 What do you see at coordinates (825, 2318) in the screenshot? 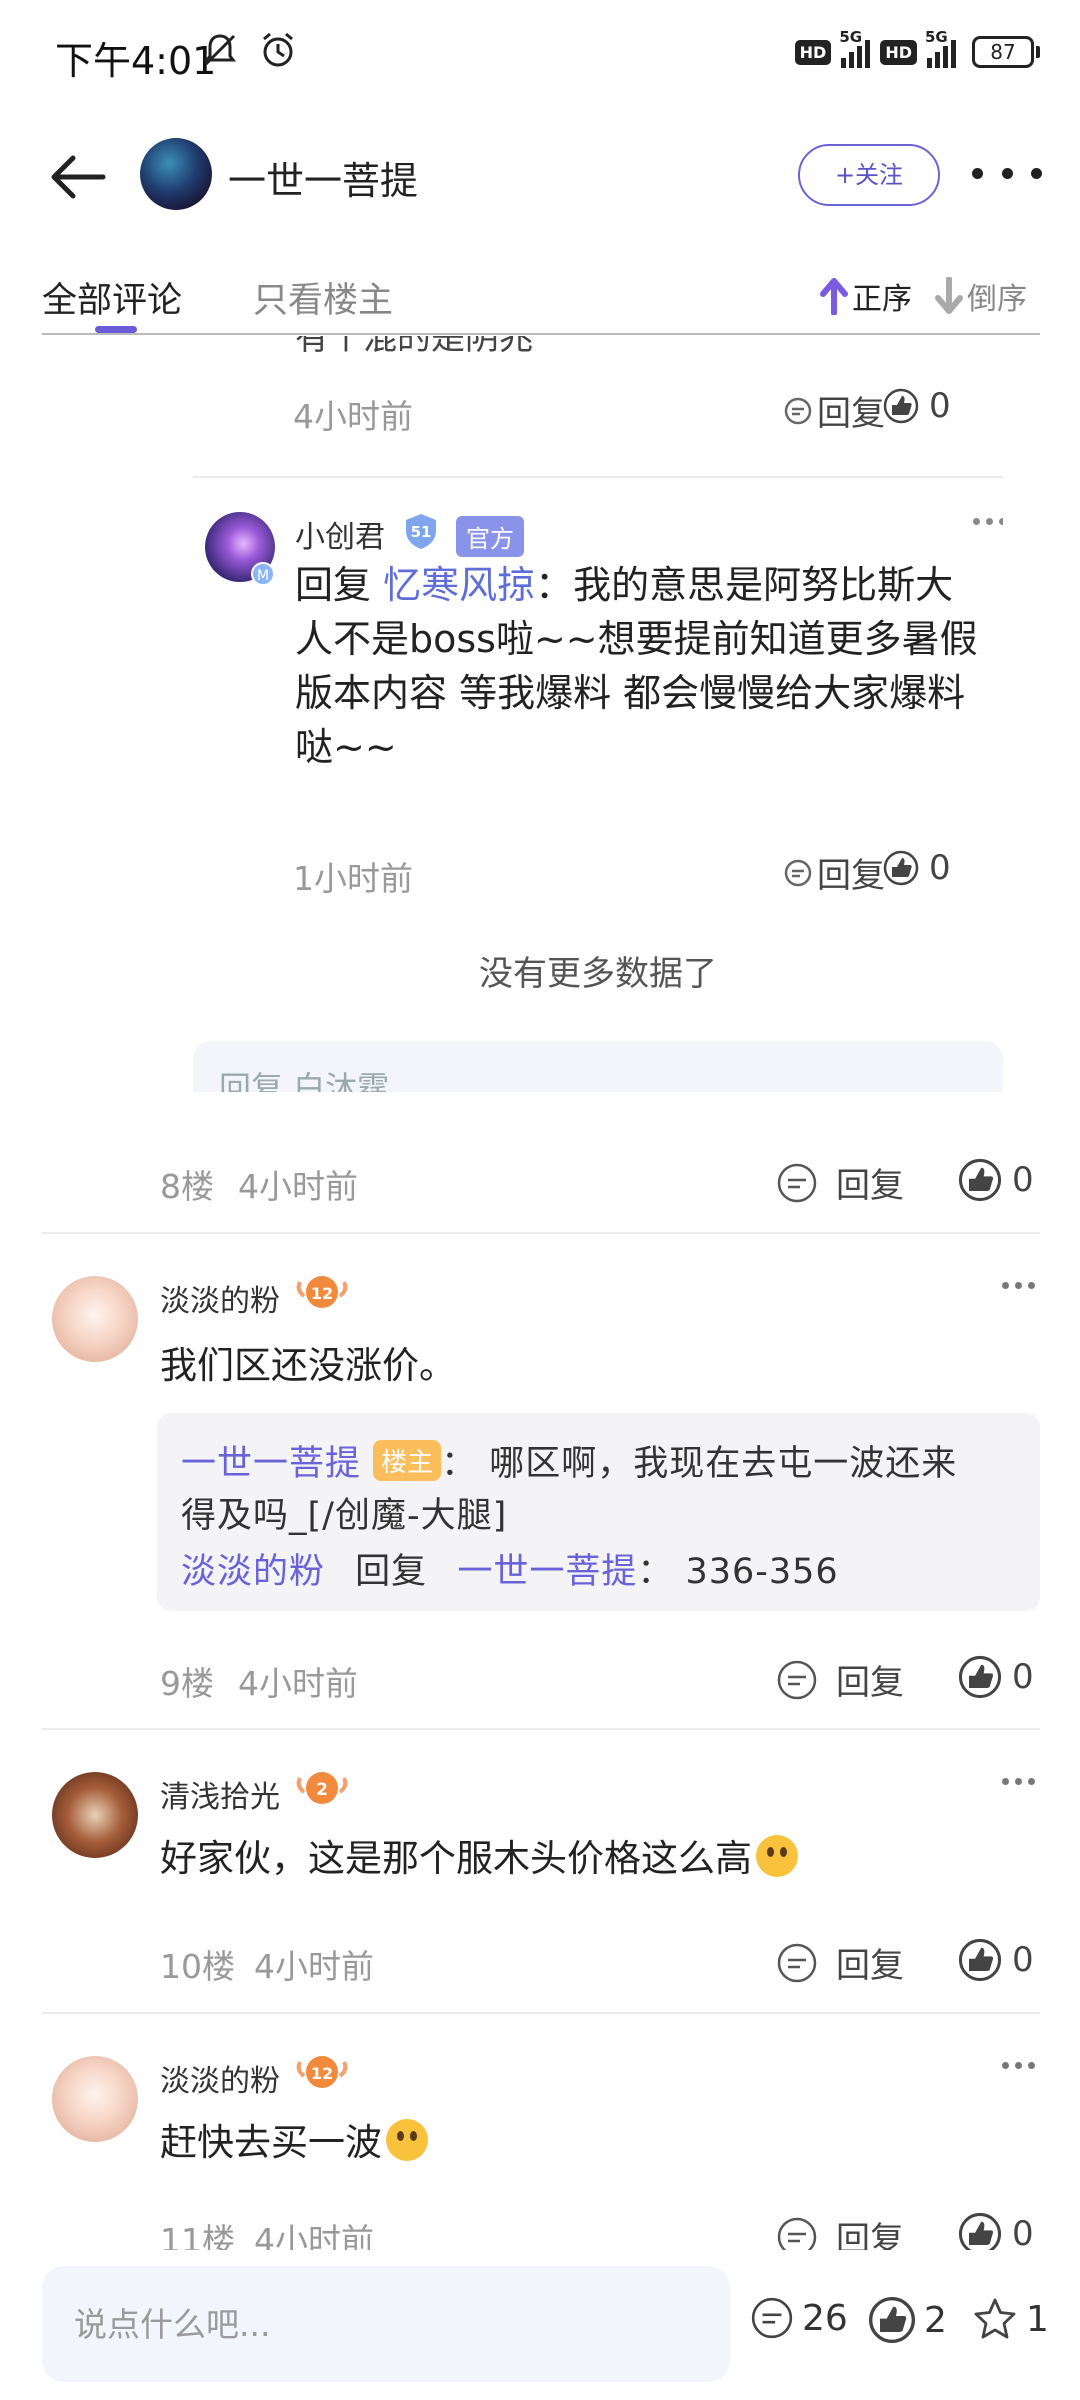
I see `comments-count: 26` at bounding box center [825, 2318].